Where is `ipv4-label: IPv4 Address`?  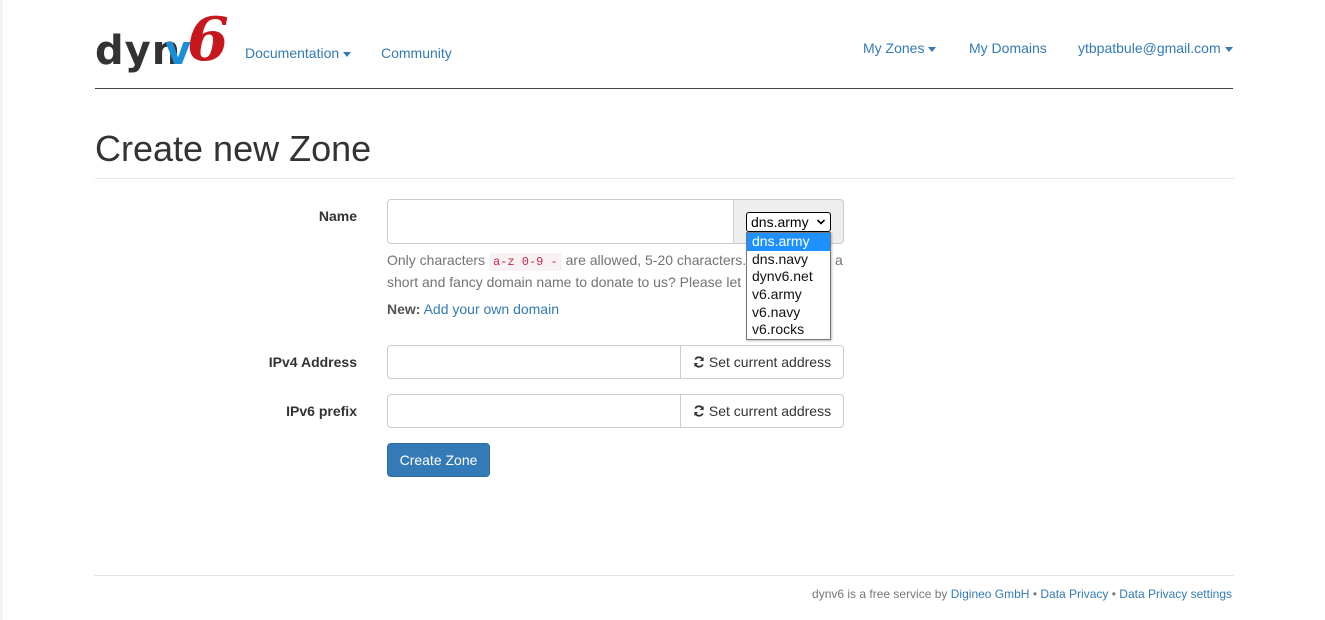 ipv4-label: IPv4 Address is located at coordinates (312, 362).